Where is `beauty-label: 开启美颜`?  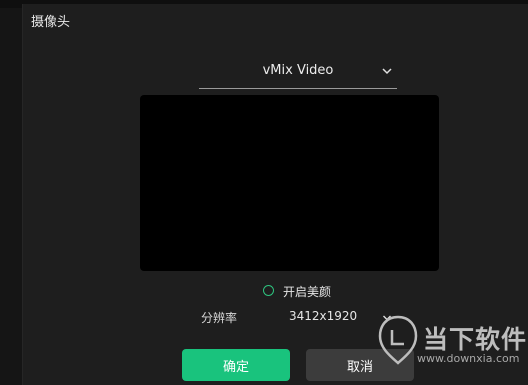
beauty-label: 开启美颜 is located at coordinates (307, 292).